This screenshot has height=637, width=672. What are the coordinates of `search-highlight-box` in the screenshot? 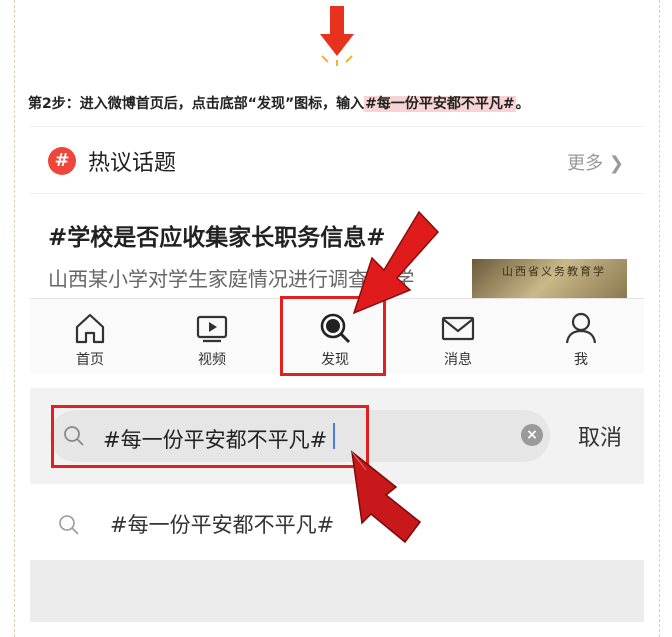 It's located at (210, 436).